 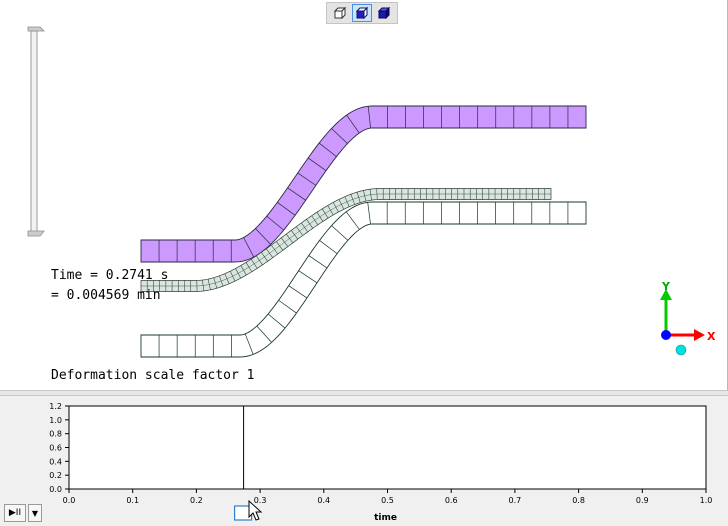 I want to click on axis-triad: Y X, so click(x=688, y=318).